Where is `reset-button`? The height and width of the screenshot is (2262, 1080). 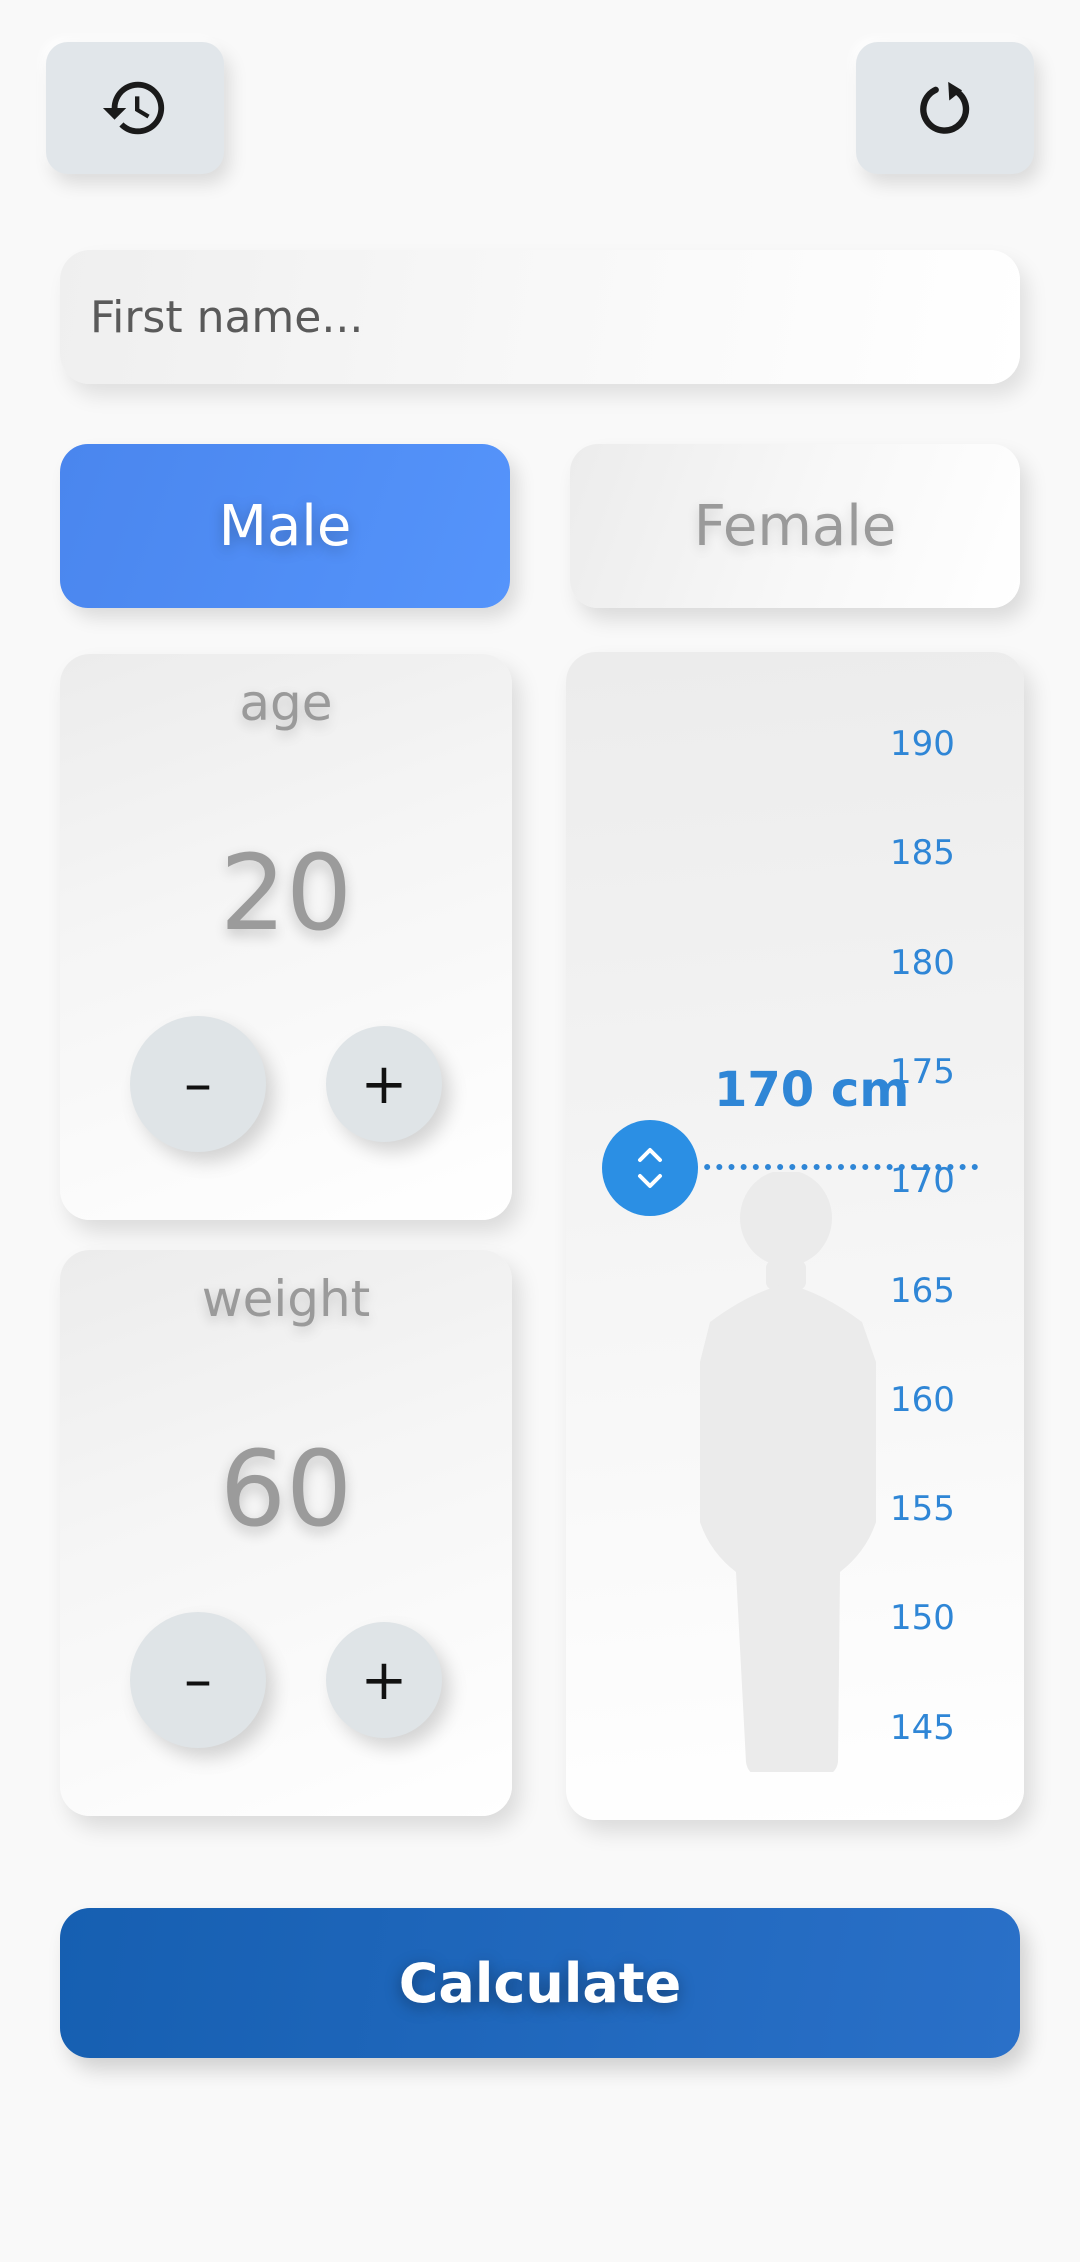 reset-button is located at coordinates (945, 108).